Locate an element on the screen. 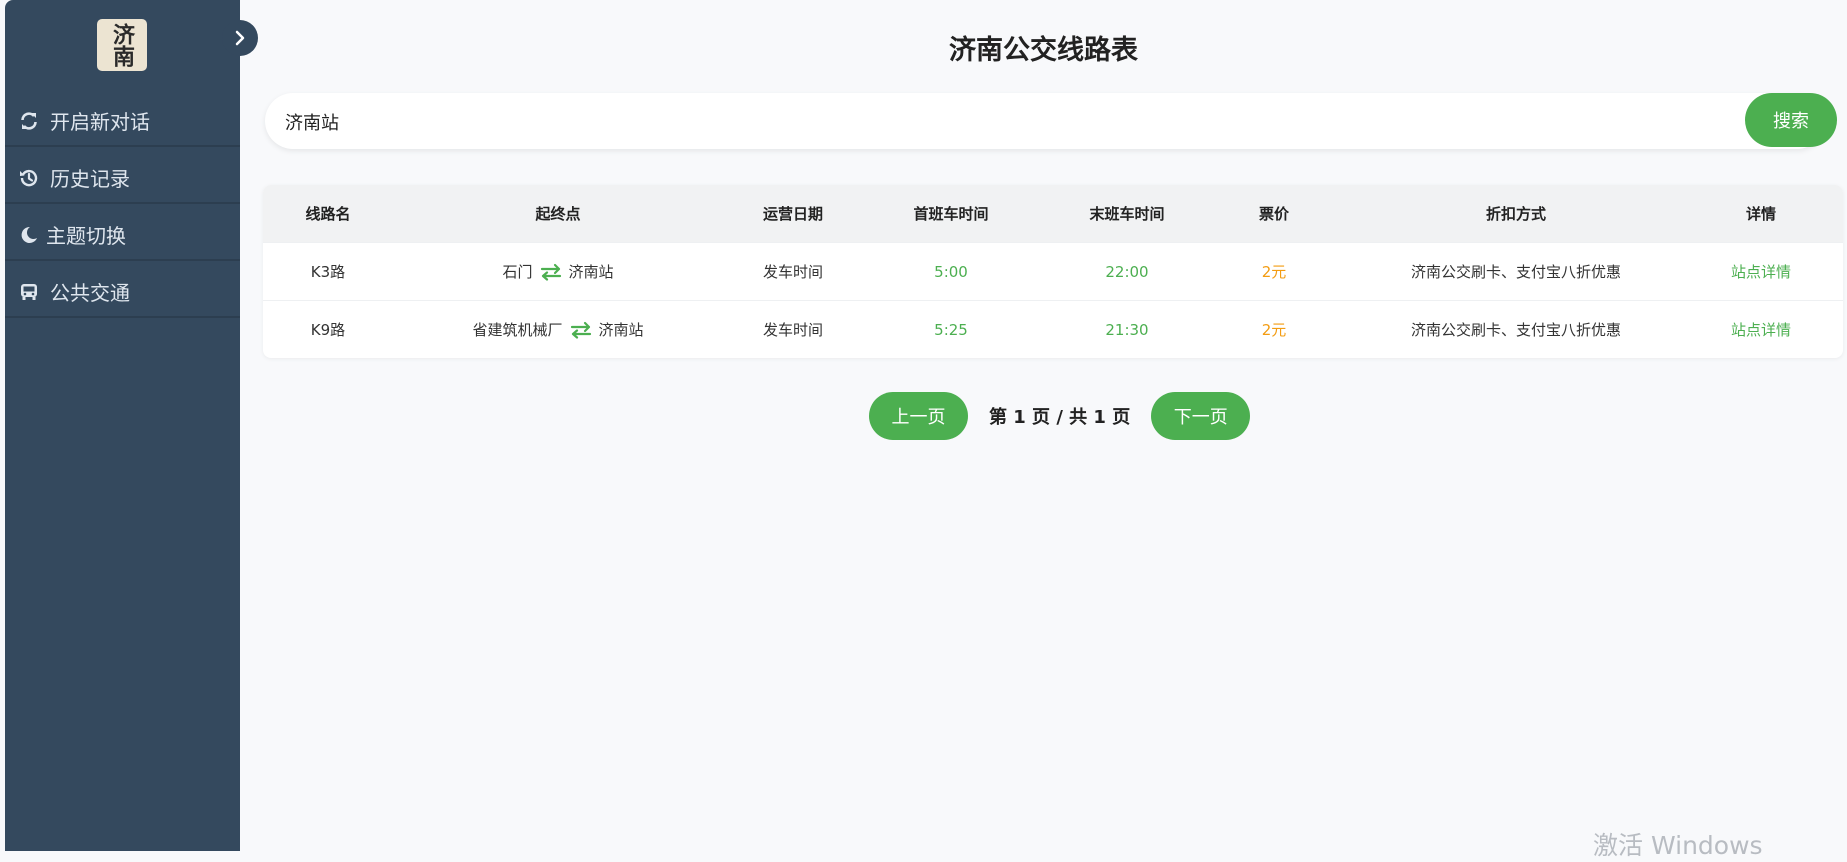 This screenshot has height=862, width=1847. table-header-row: 线路名 起终点 运营日期 首班车时间 末班车时间 票价 折扣方式 详情 is located at coordinates (1053, 214).